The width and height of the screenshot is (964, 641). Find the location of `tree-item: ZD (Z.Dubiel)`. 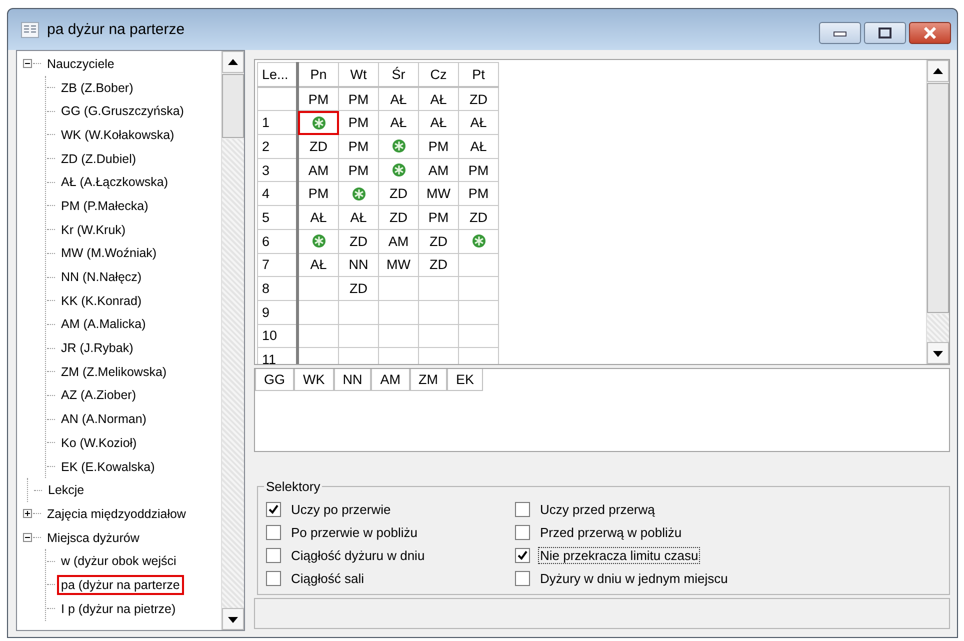

tree-item: ZD (Z.Dubiel) is located at coordinates (98, 158).